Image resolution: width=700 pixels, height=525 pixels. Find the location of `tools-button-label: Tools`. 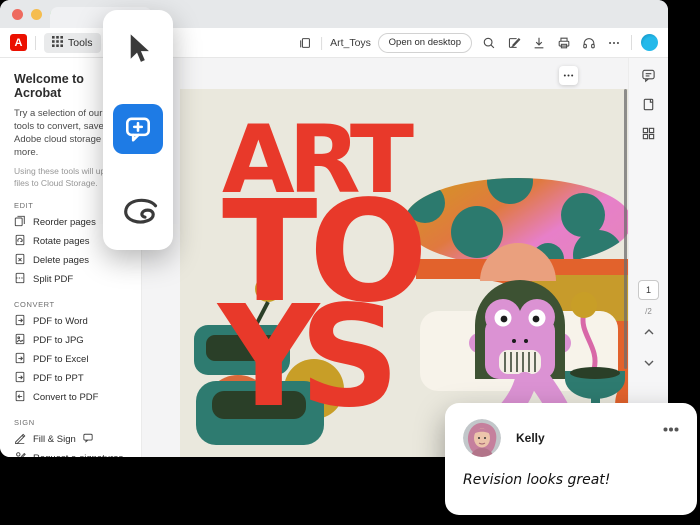

tools-button-label: Tools is located at coordinates (80, 42).